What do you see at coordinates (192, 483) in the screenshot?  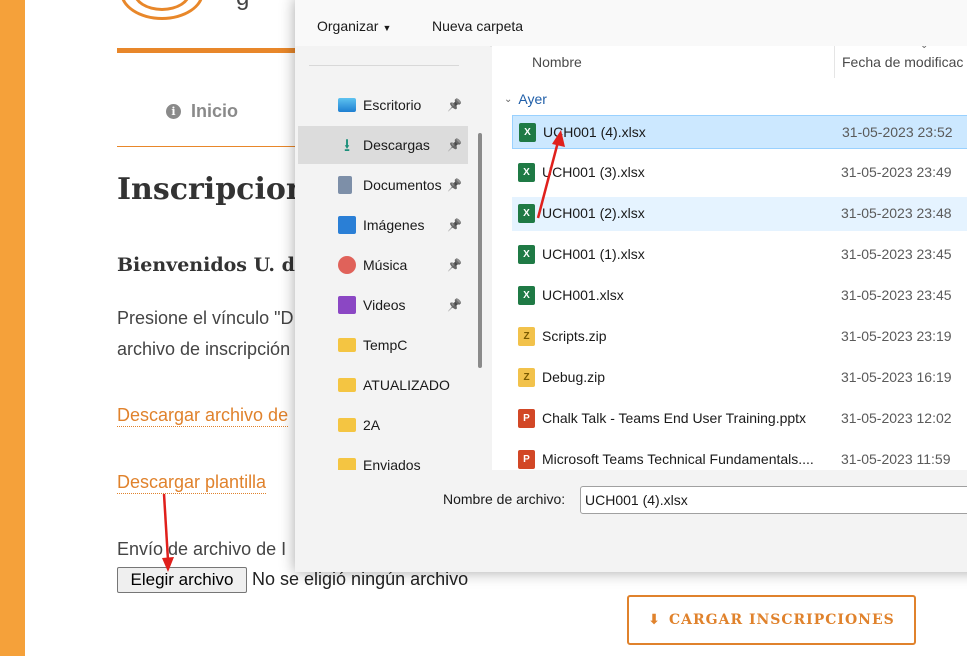 I see `download-template-link: Descargar plantilla` at bounding box center [192, 483].